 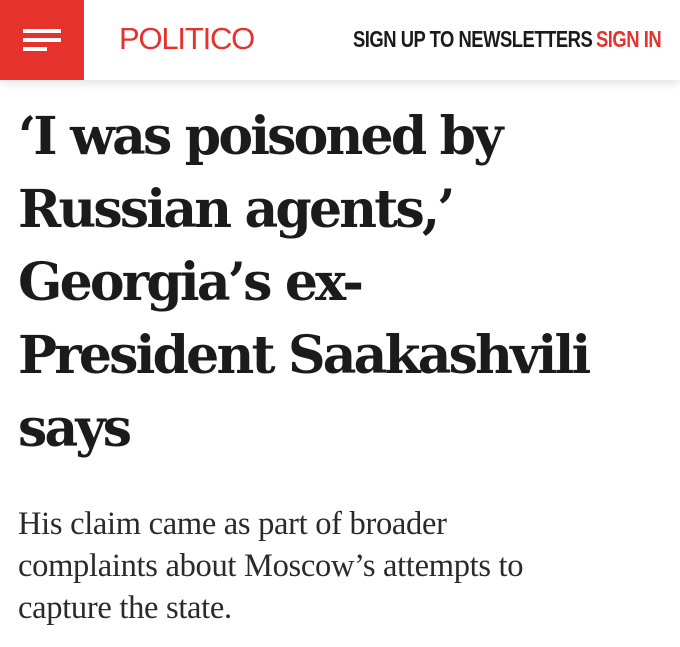 What do you see at coordinates (187, 39) in the screenshot?
I see `site-logo: POLITICO` at bounding box center [187, 39].